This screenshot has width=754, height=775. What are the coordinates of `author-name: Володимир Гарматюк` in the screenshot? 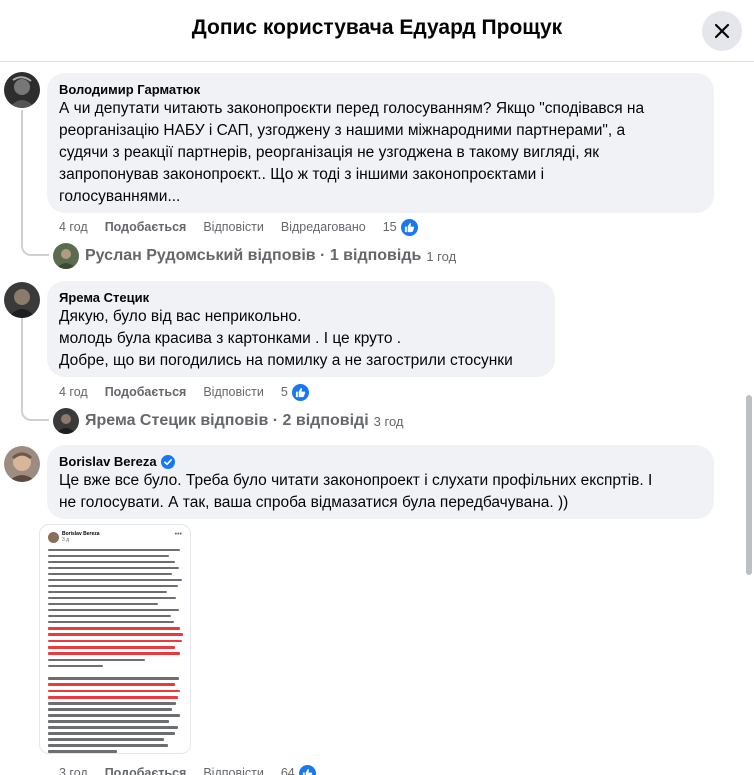 It's located at (129, 89).